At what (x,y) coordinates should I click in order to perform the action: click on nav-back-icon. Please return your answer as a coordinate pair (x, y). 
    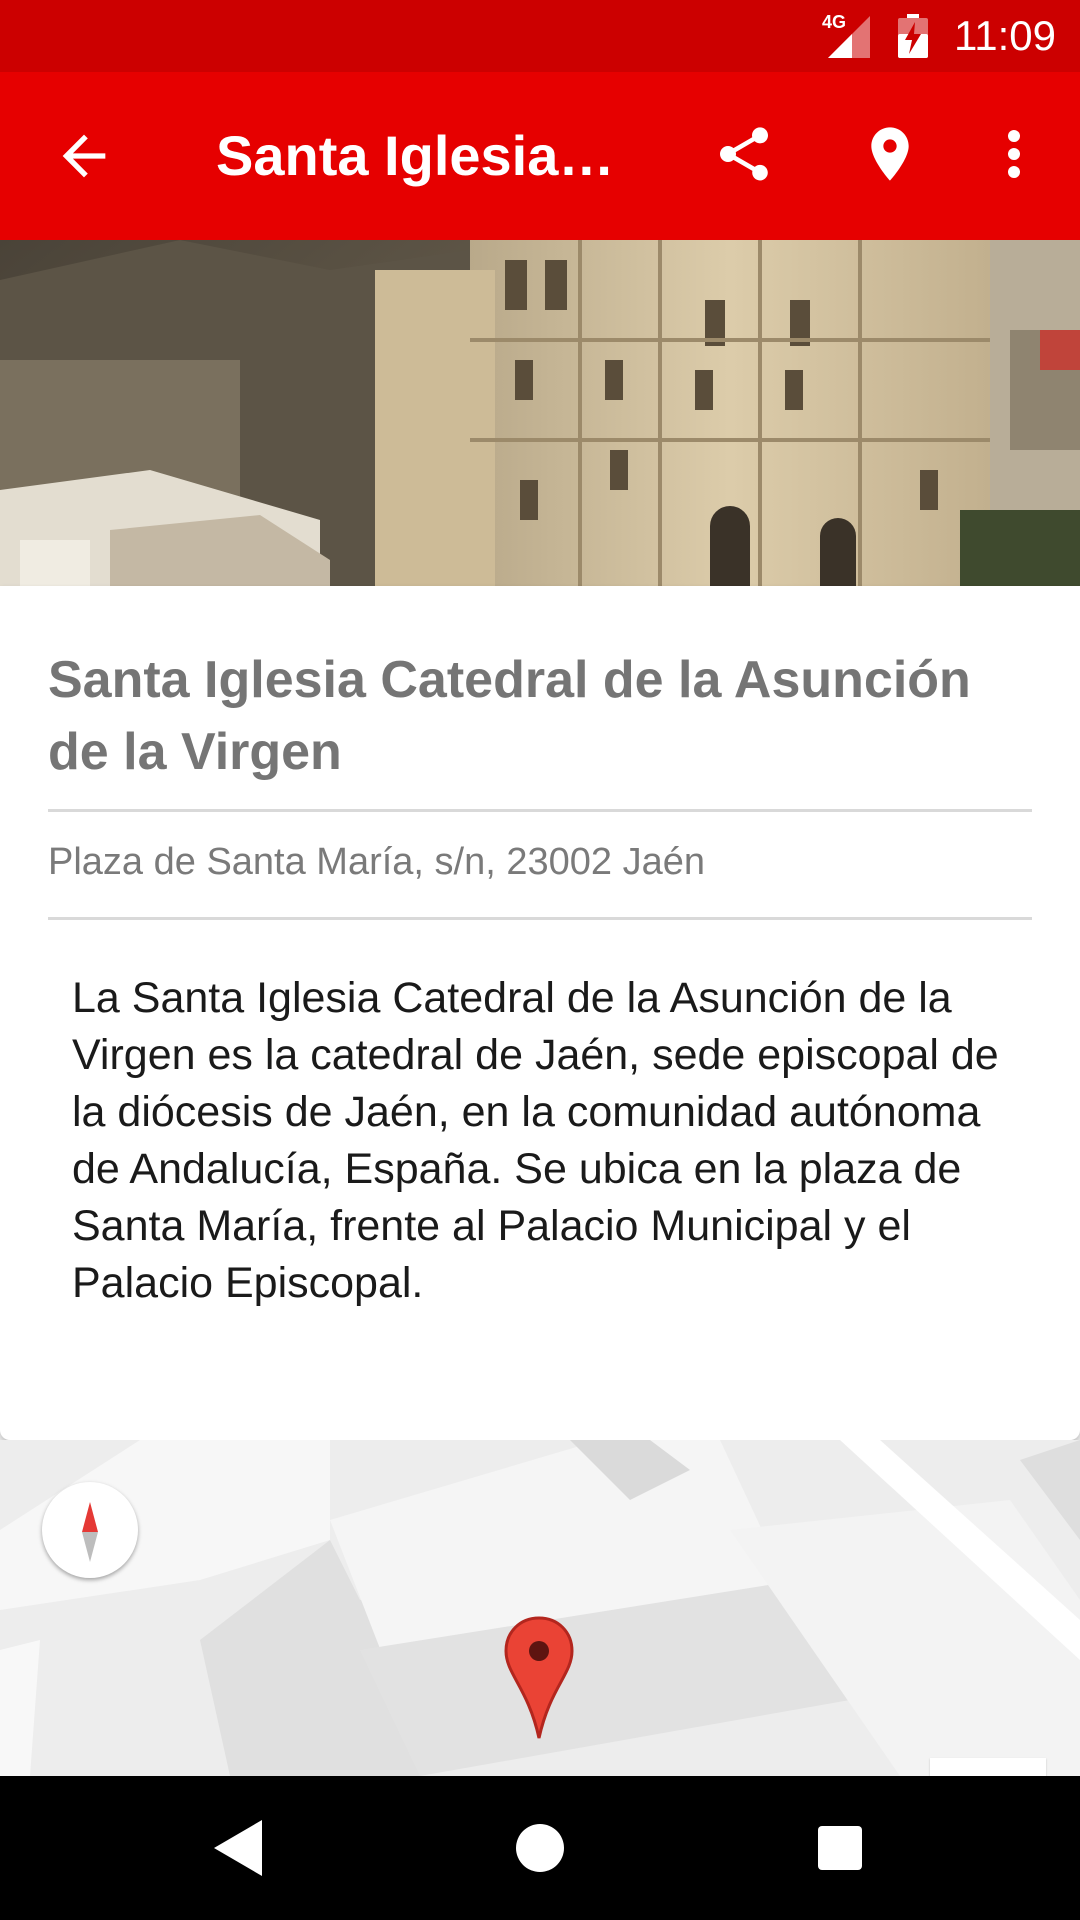
    Looking at the image, I should click on (239, 1848).